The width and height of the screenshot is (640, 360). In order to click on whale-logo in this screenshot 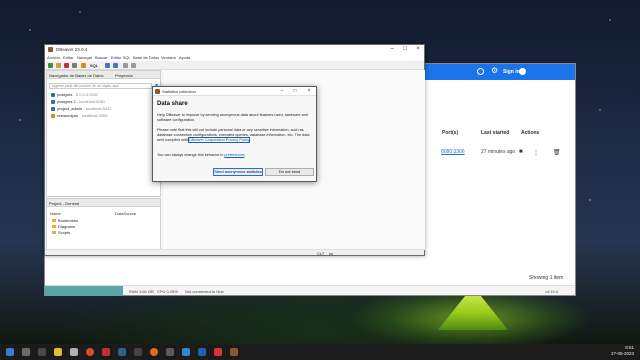, I will do `click(84, 291)`.